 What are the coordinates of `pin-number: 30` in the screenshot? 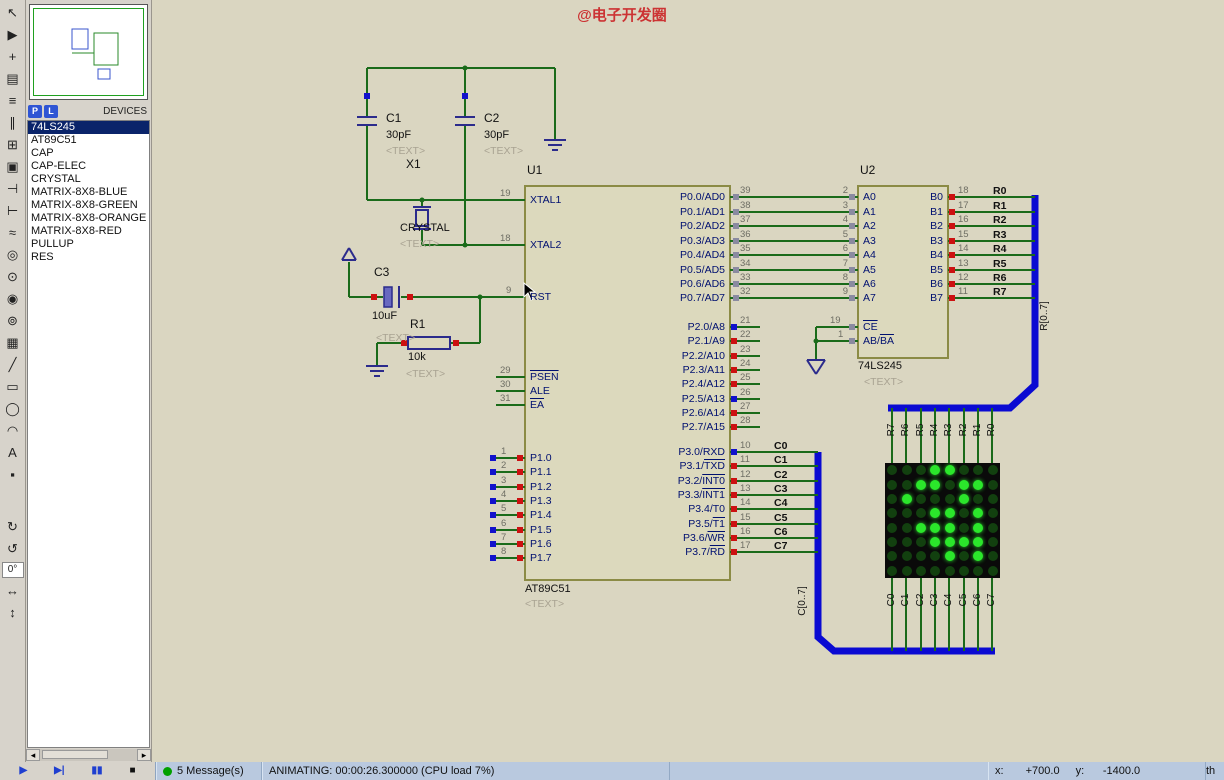 It's located at (505, 384).